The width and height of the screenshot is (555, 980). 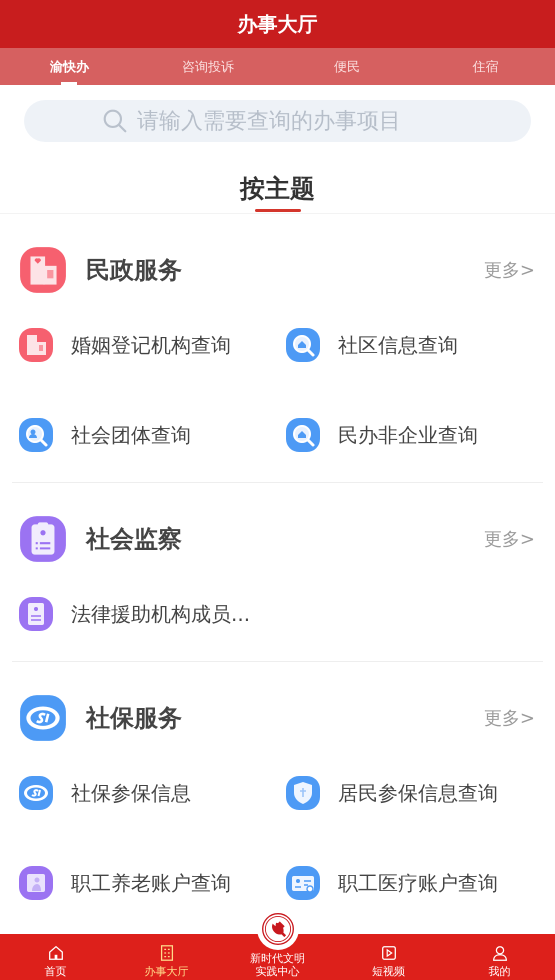 What do you see at coordinates (303, 883) in the screenshot?
I see `id-card-icon` at bounding box center [303, 883].